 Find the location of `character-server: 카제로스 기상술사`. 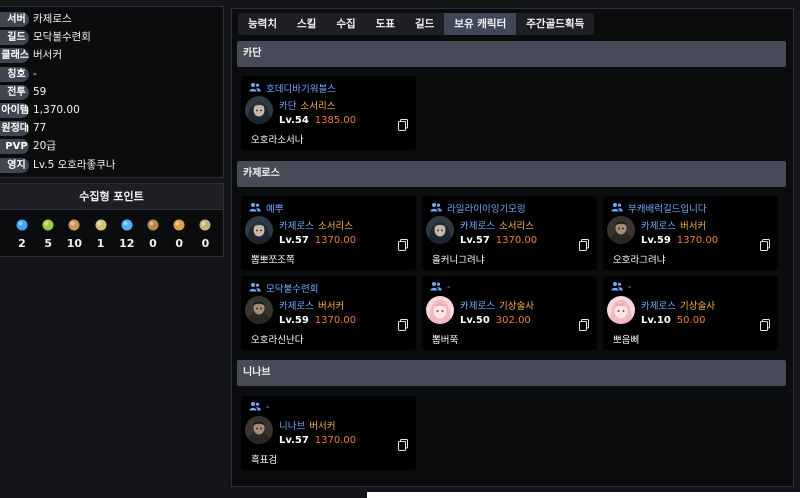

character-server: 카제로스 기상술사 is located at coordinates (678, 305).